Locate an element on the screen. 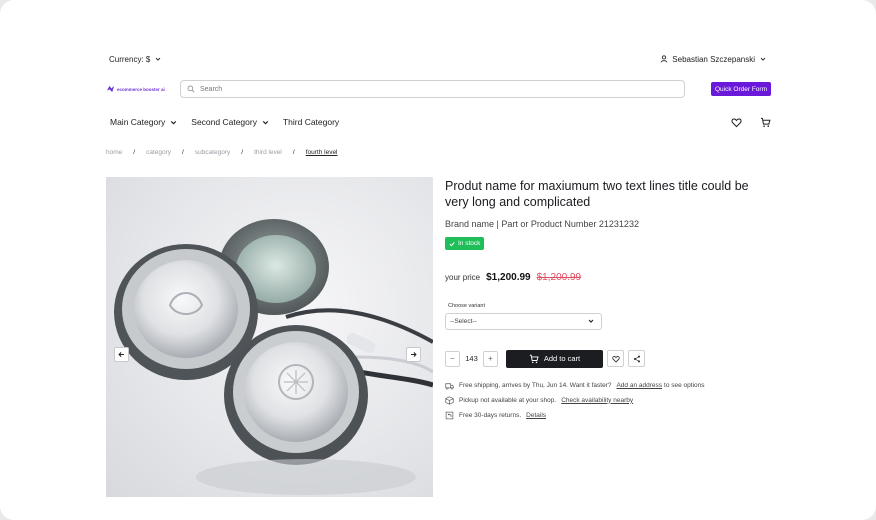  top-bar: Currency: $ Sebastian Szczepanski is located at coordinates (438, 59).